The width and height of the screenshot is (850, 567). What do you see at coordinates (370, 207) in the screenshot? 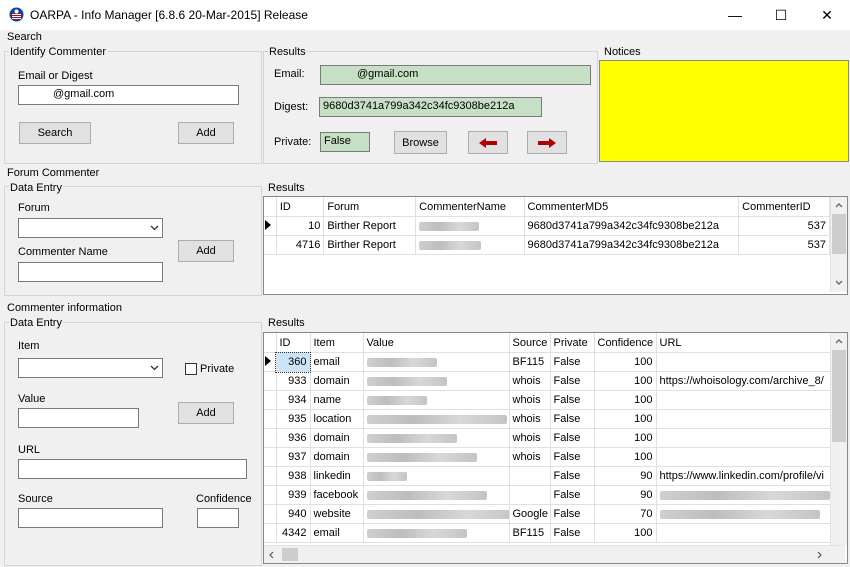
I see `column-header: Forum` at bounding box center [370, 207].